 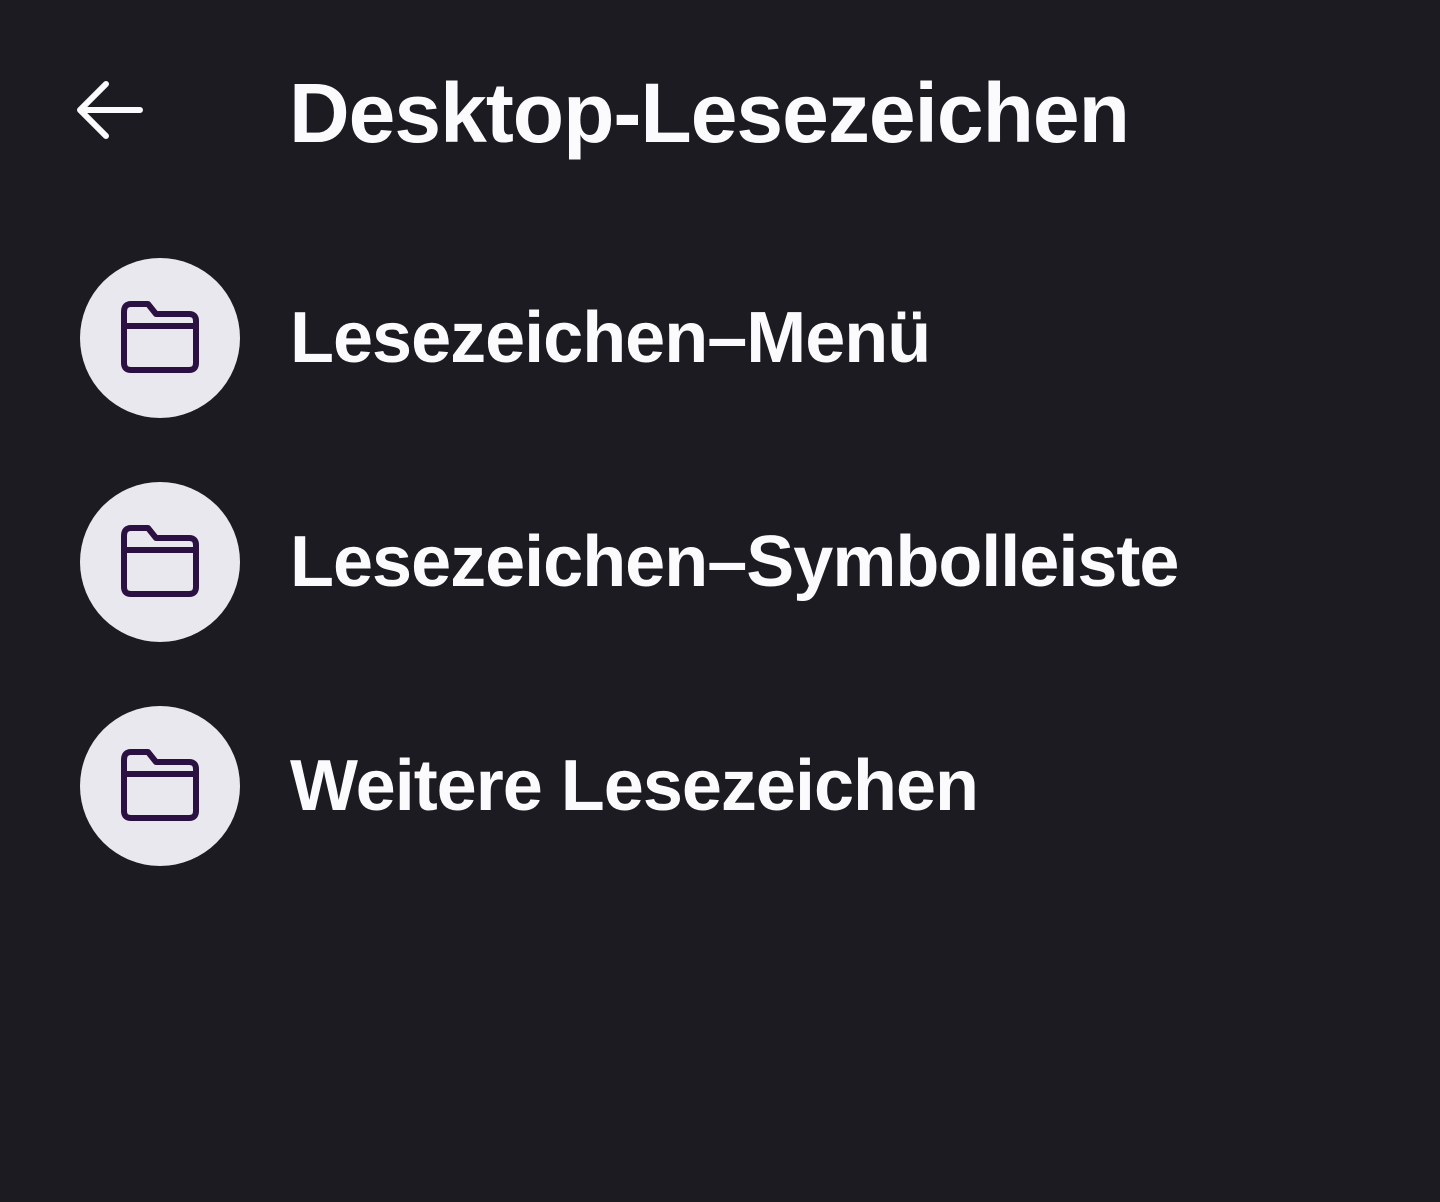 I want to click on folder-label: Lesezeichen–Symbolleiste, so click(x=734, y=562).